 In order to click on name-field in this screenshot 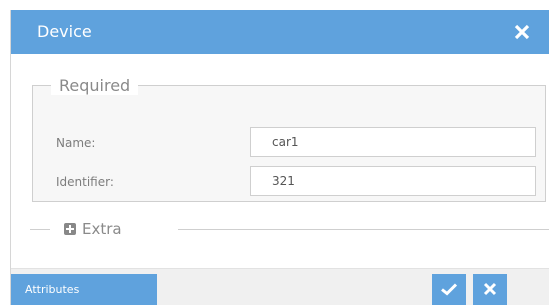, I will do `click(393, 142)`.